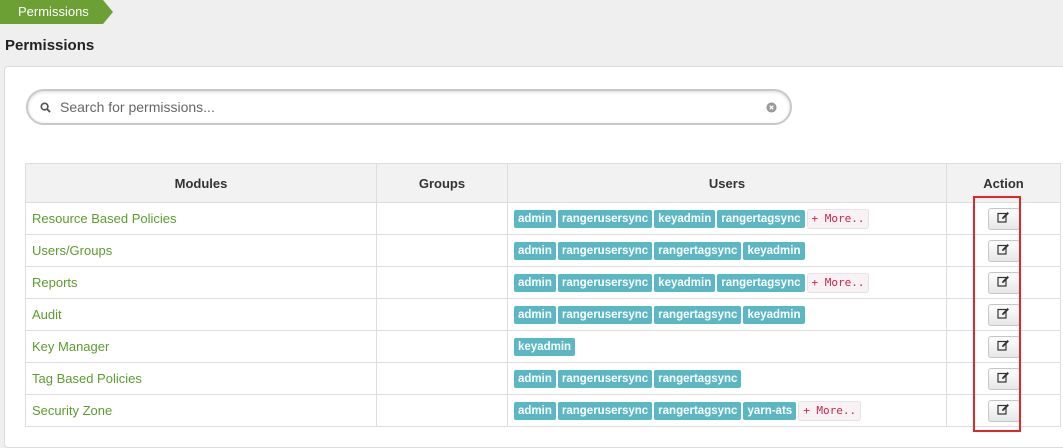 Image resolution: width=1063 pixels, height=448 pixels. What do you see at coordinates (201, 410) in the screenshot?
I see `module-link: Security Zone` at bounding box center [201, 410].